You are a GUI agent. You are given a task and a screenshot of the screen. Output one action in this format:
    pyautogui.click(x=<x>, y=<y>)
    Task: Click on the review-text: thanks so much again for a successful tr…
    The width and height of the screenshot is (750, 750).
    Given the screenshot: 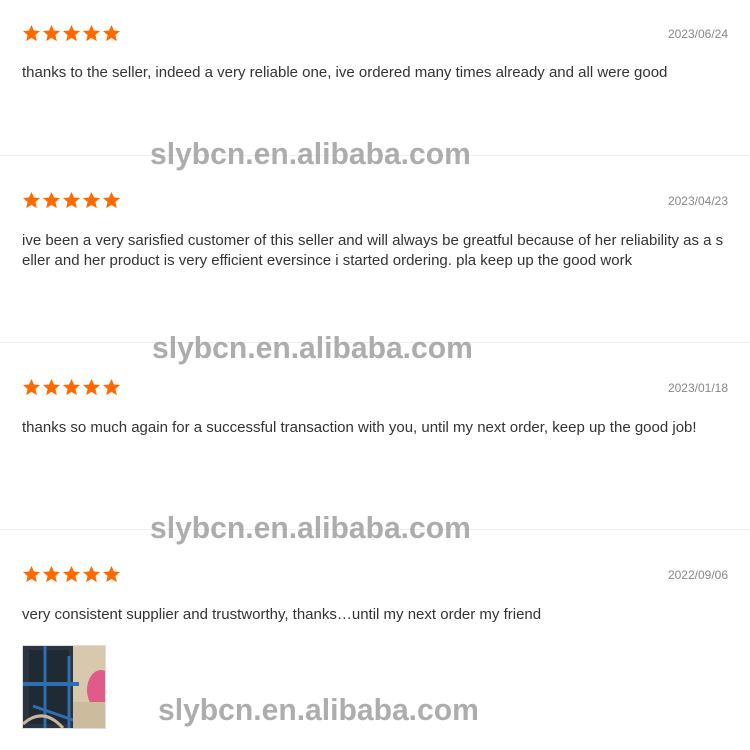 What is the action you would take?
    pyautogui.click(x=359, y=427)
    